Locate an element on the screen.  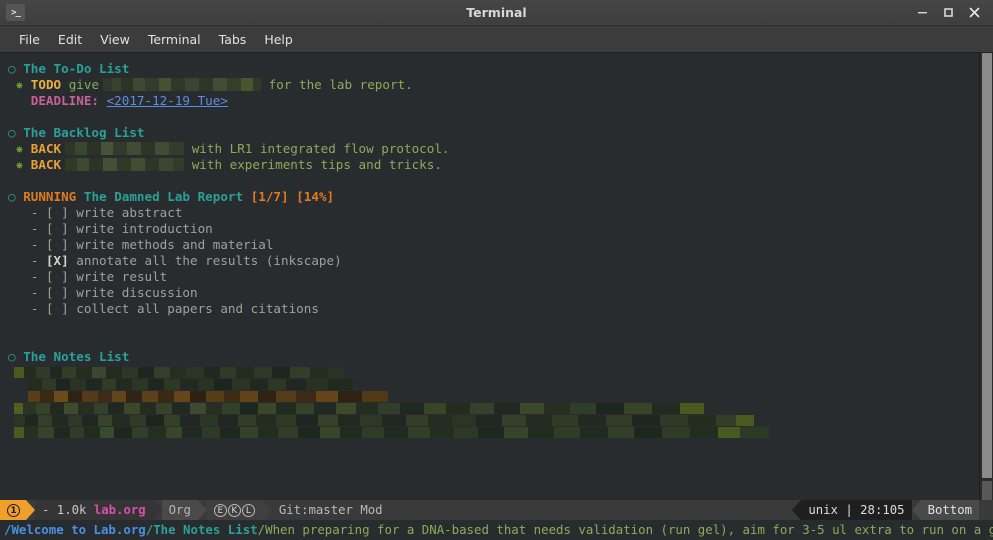
todo-keyword: TODO is located at coordinates (46, 84).